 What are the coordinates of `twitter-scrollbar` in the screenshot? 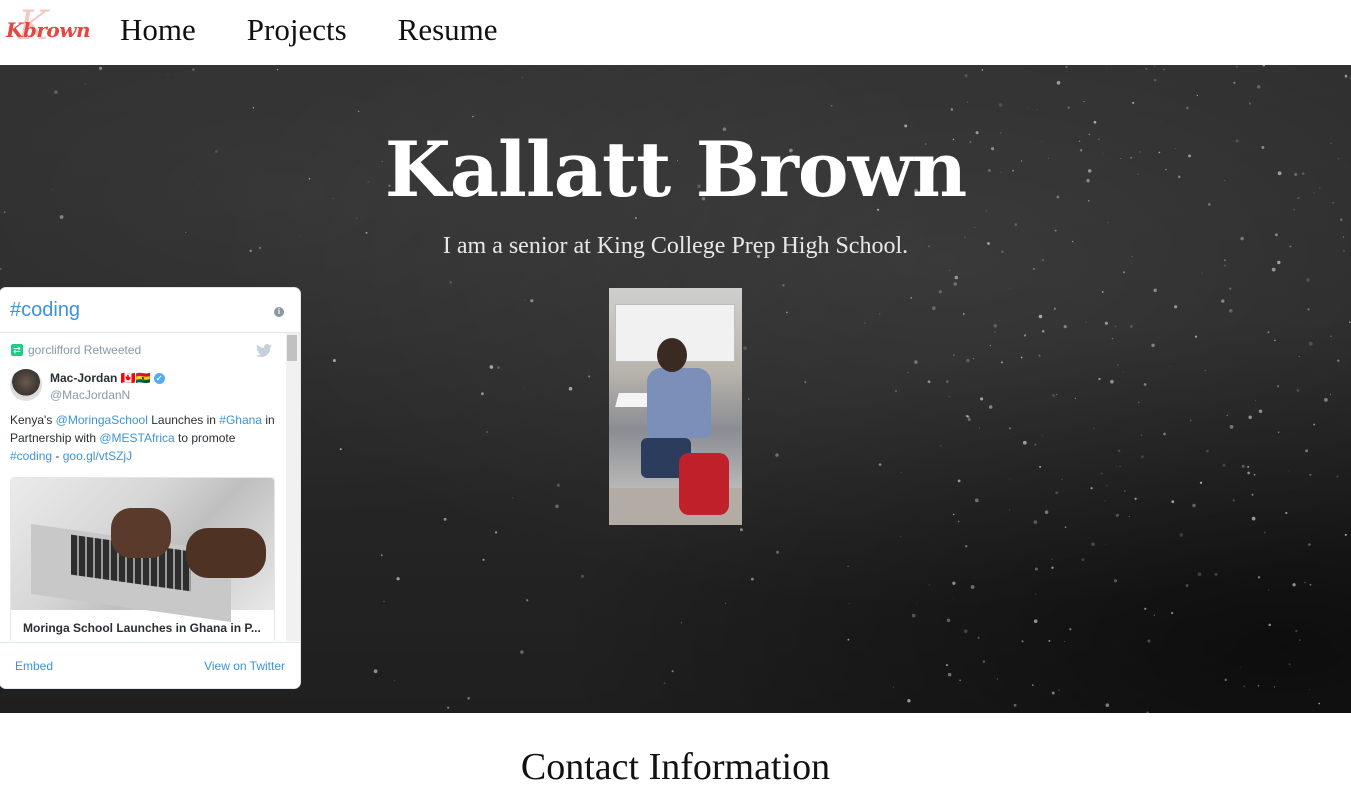 It's located at (293, 487).